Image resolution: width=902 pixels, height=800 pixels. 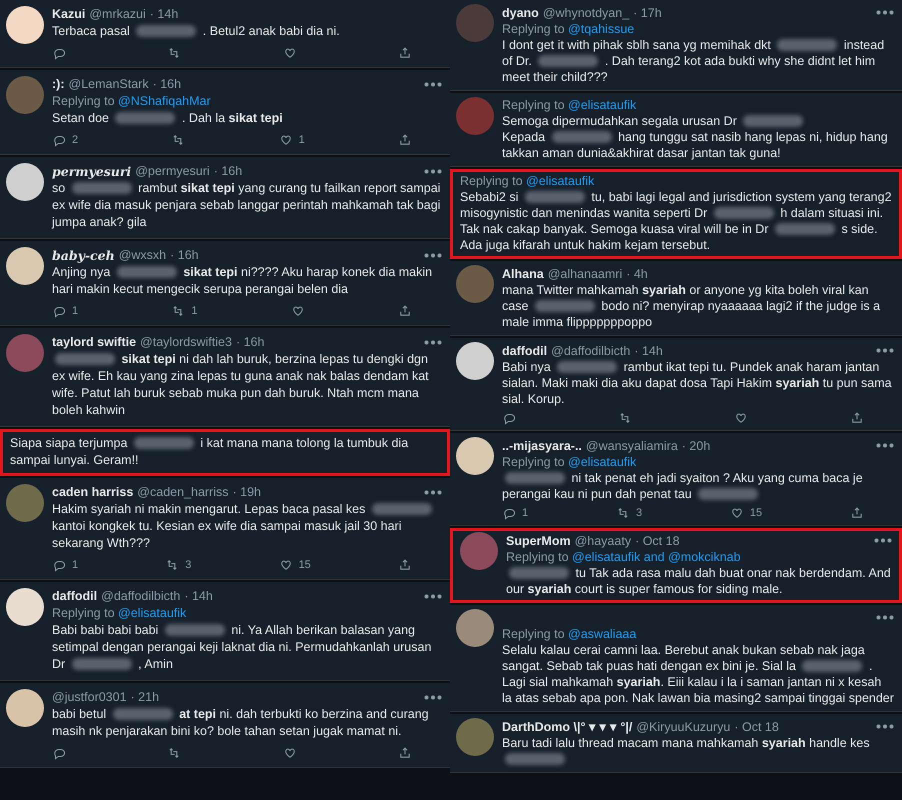 What do you see at coordinates (585, 274) in the screenshot?
I see `user-handle: @alhanaamri` at bounding box center [585, 274].